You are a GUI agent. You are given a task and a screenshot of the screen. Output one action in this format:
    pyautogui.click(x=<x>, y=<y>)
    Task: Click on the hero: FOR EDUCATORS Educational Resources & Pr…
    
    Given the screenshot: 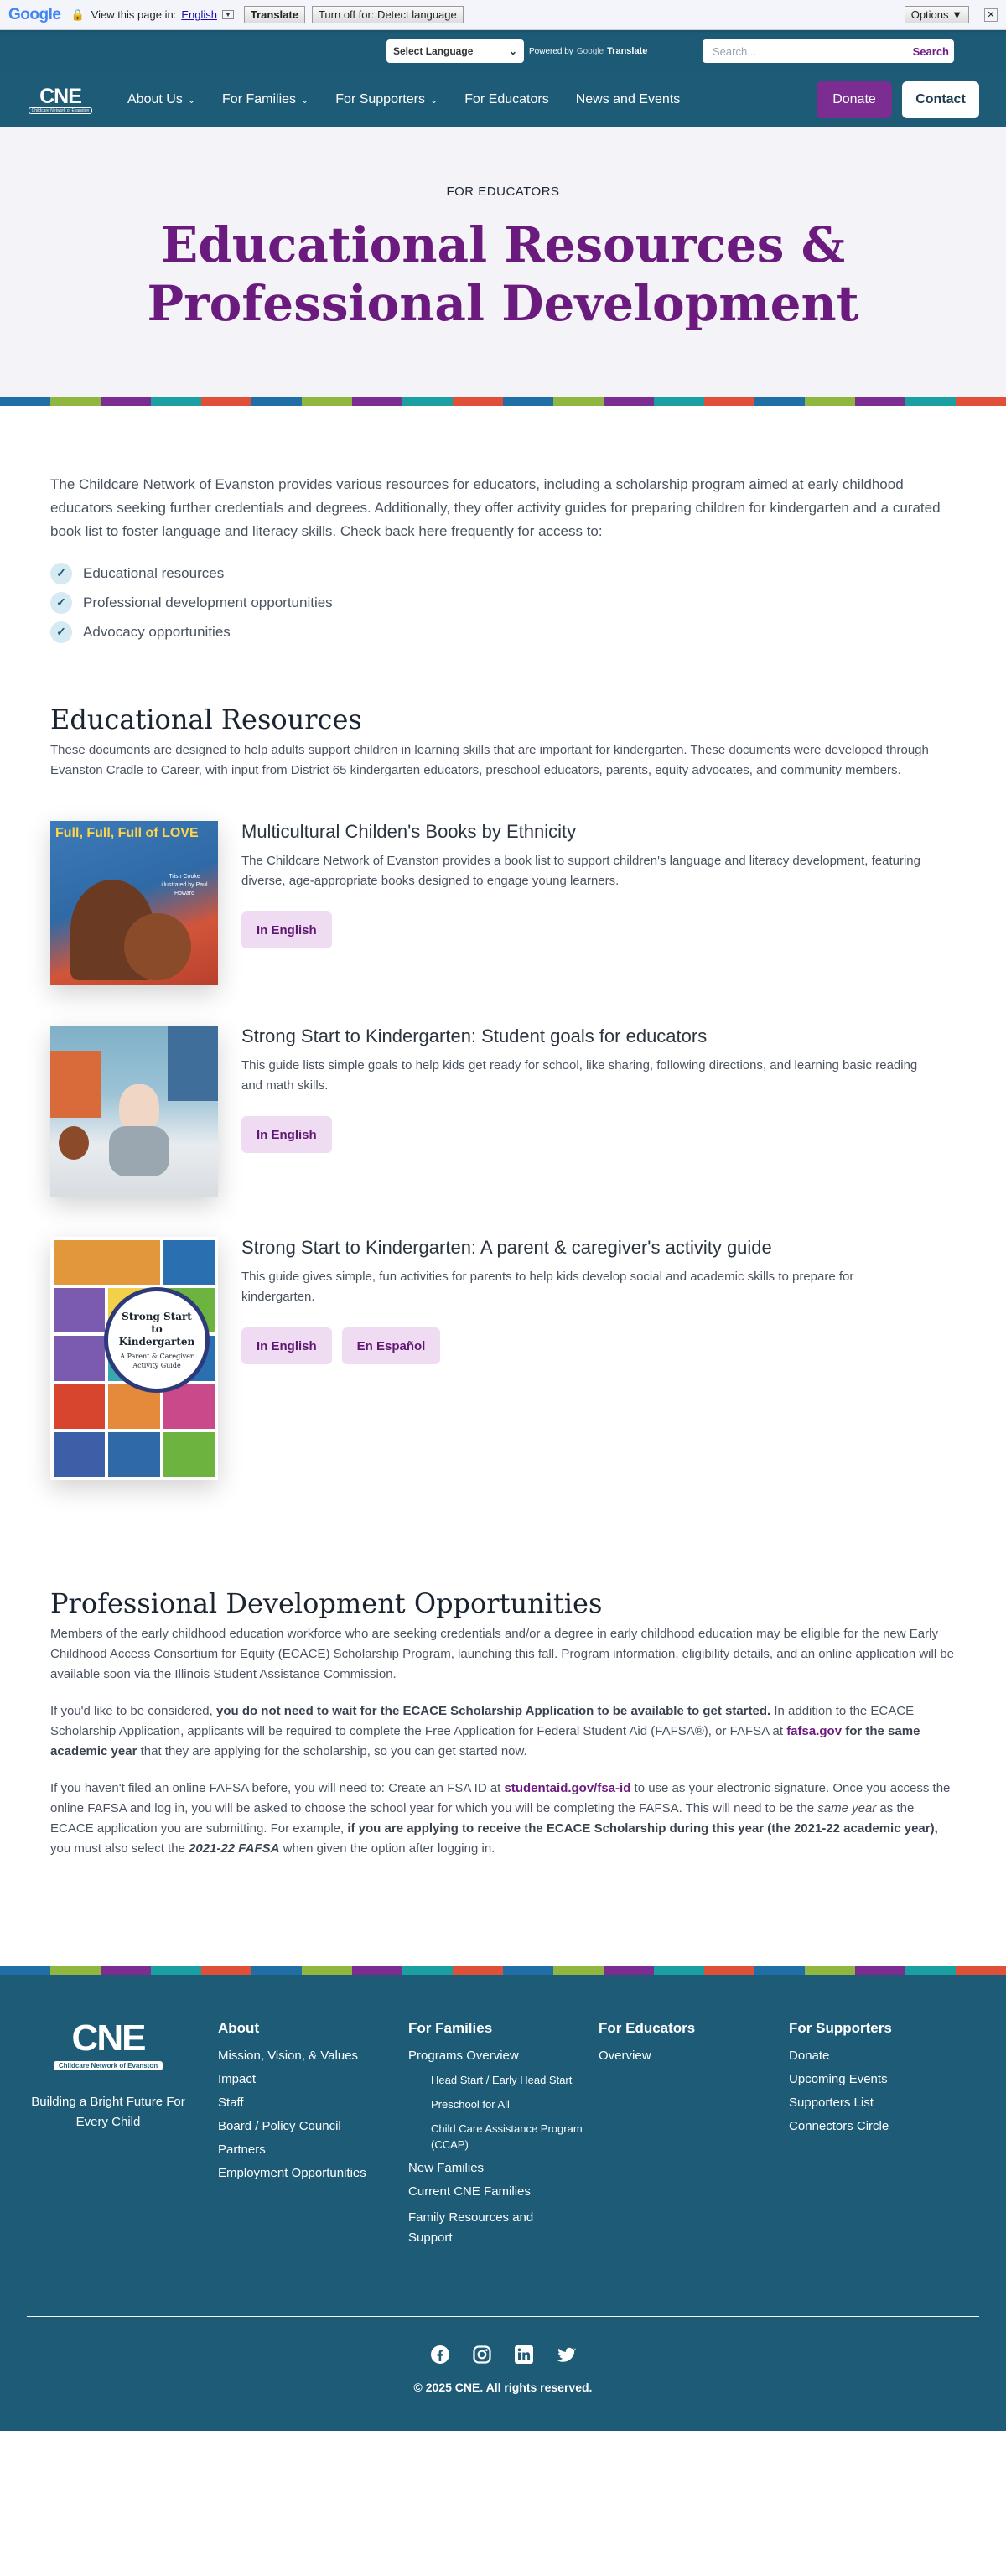 What is the action you would take?
    pyautogui.click(x=503, y=262)
    